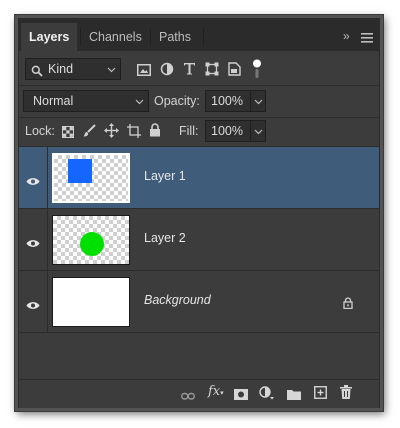 This screenshot has height=428, width=400. Describe the element at coordinates (92, 244) in the screenshot. I see `green-circle-shape` at that location.